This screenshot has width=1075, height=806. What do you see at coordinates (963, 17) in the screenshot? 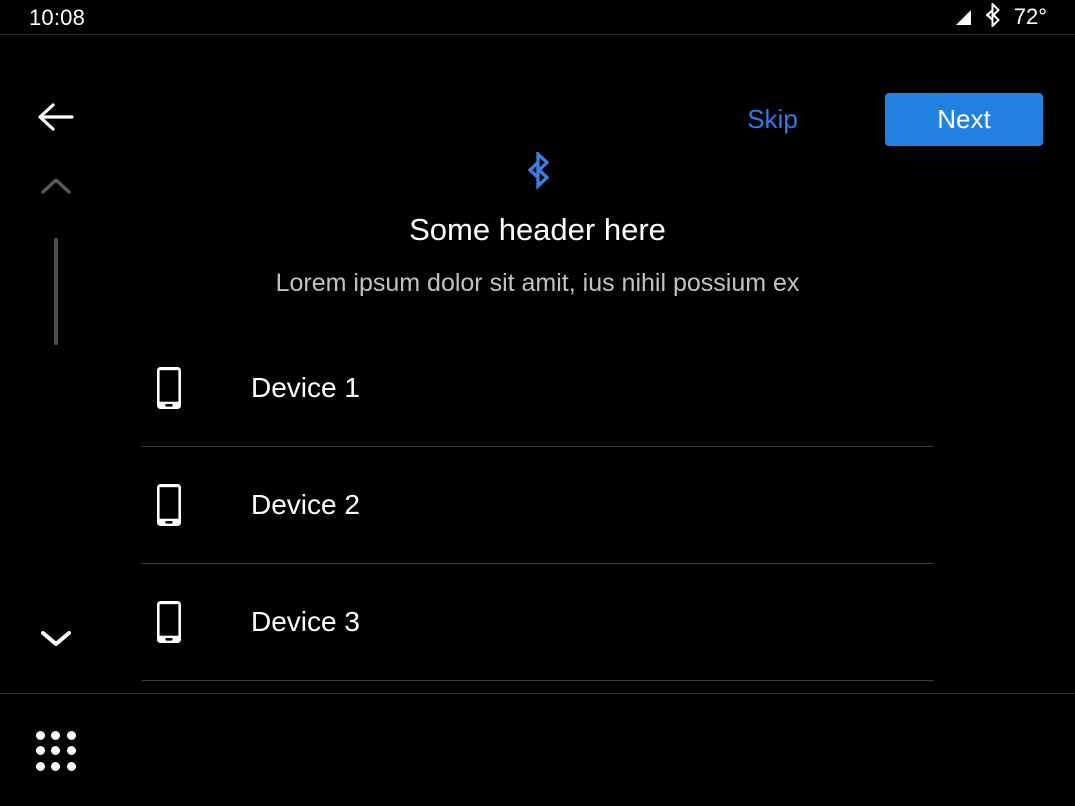
I see `signal-bar-icon` at bounding box center [963, 17].